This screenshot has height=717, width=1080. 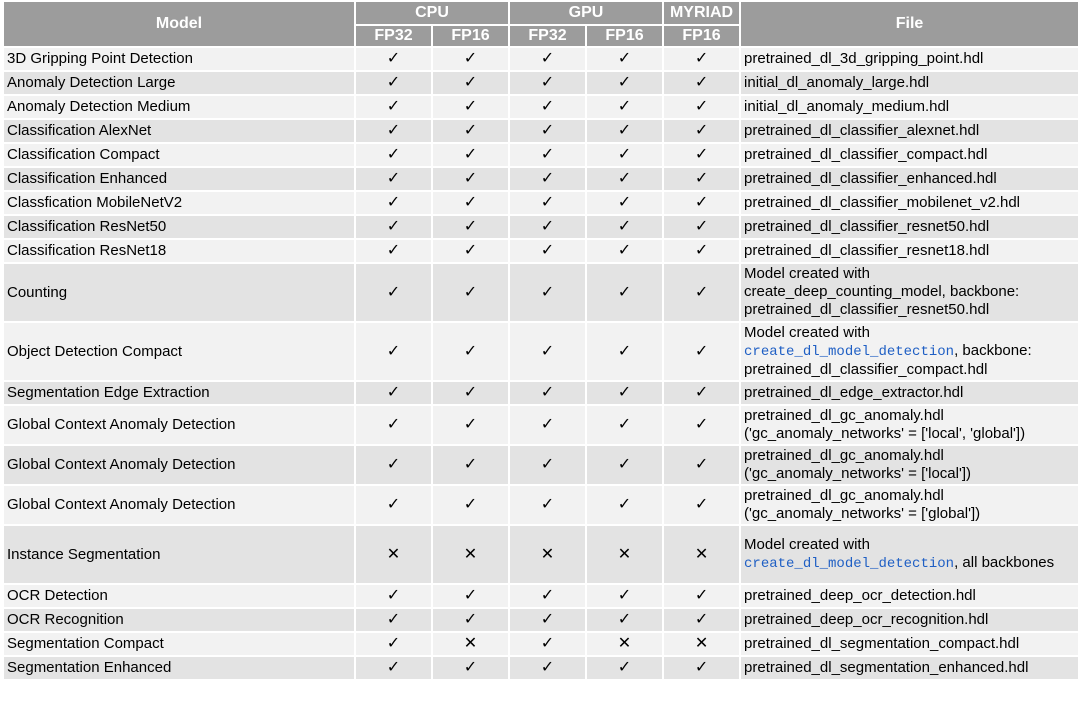 What do you see at coordinates (807, 332) in the screenshot?
I see `file-text: Model created with` at bounding box center [807, 332].